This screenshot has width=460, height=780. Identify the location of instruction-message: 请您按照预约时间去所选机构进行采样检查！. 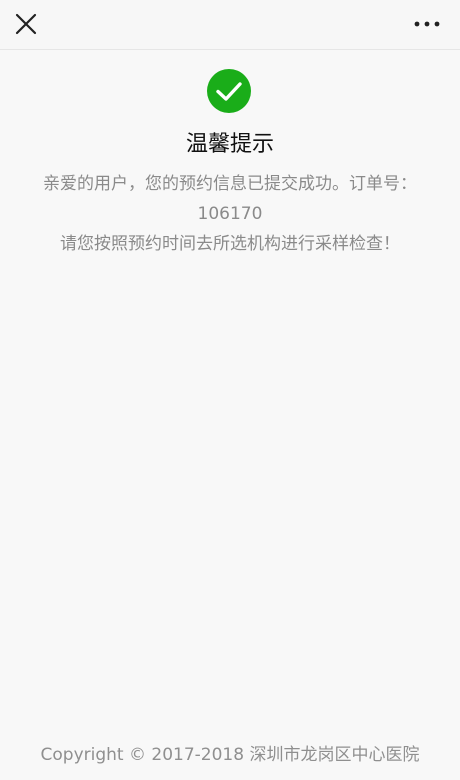
(230, 244).